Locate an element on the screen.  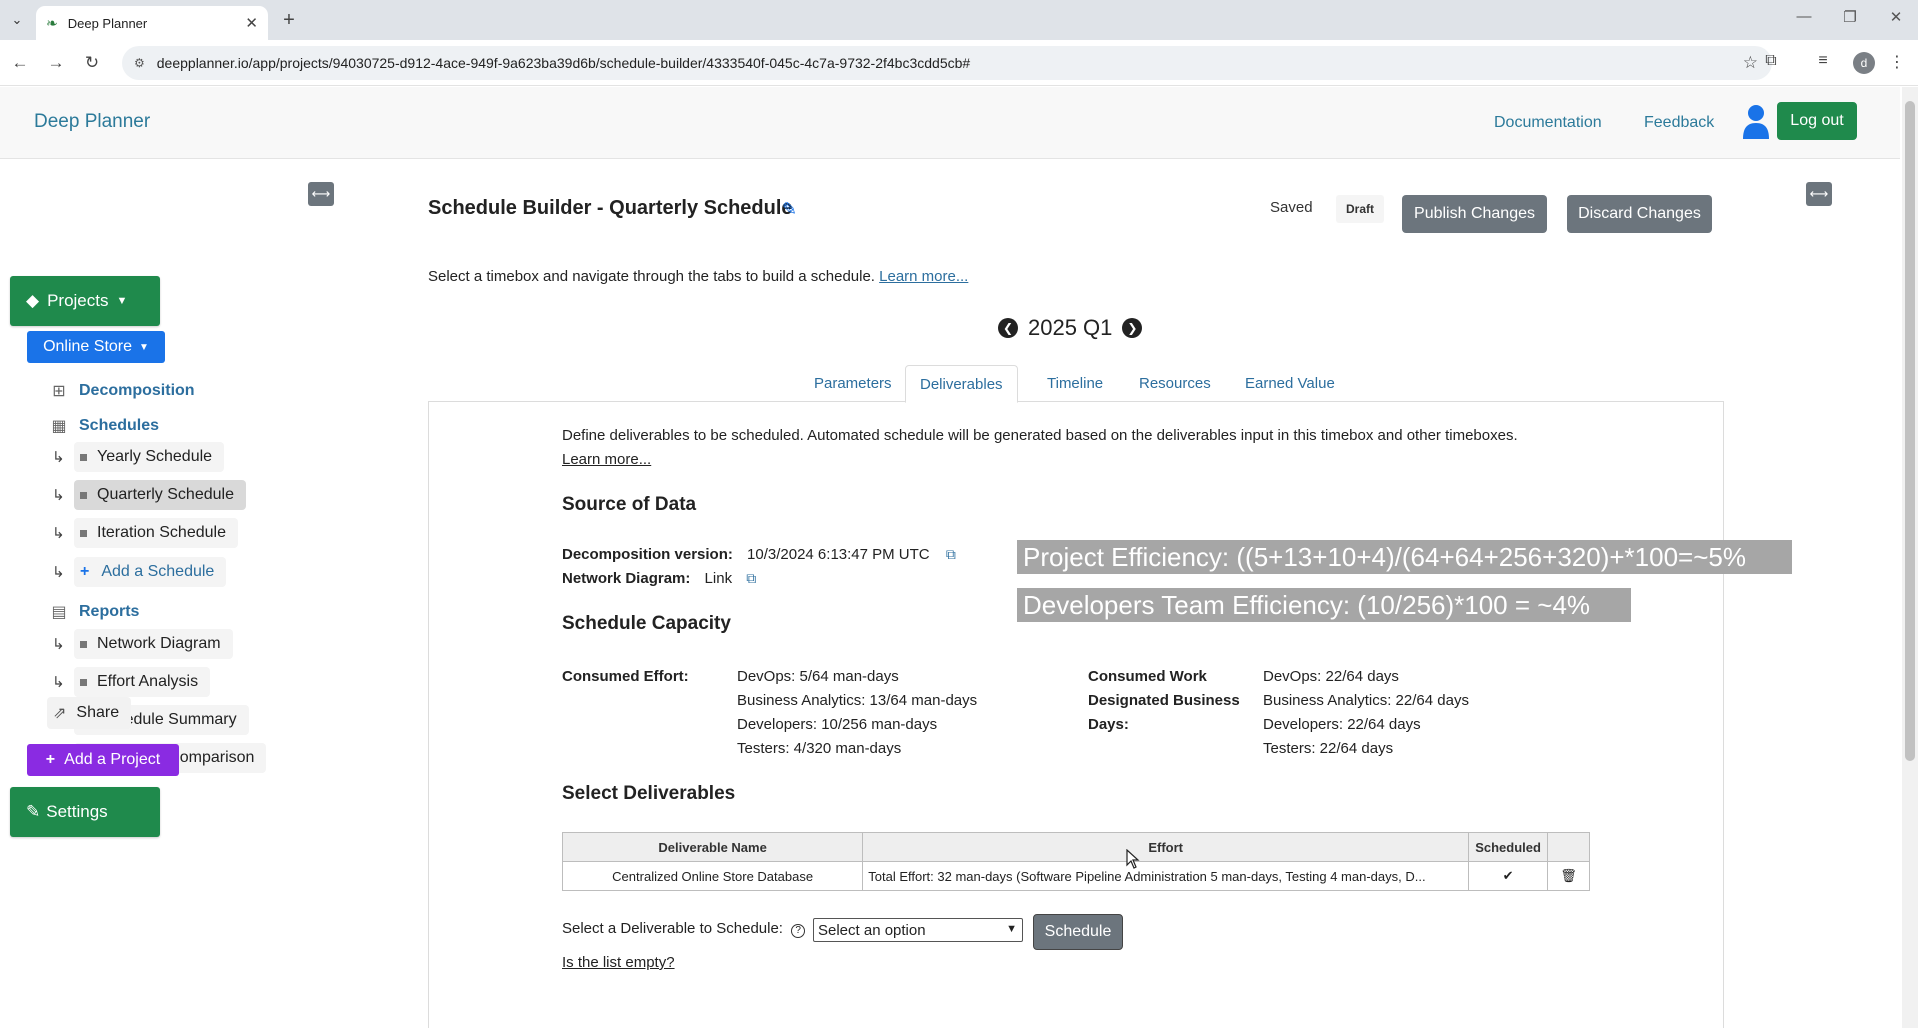
schedule-capacity-heading: Schedule Capacity is located at coordinates (646, 623).